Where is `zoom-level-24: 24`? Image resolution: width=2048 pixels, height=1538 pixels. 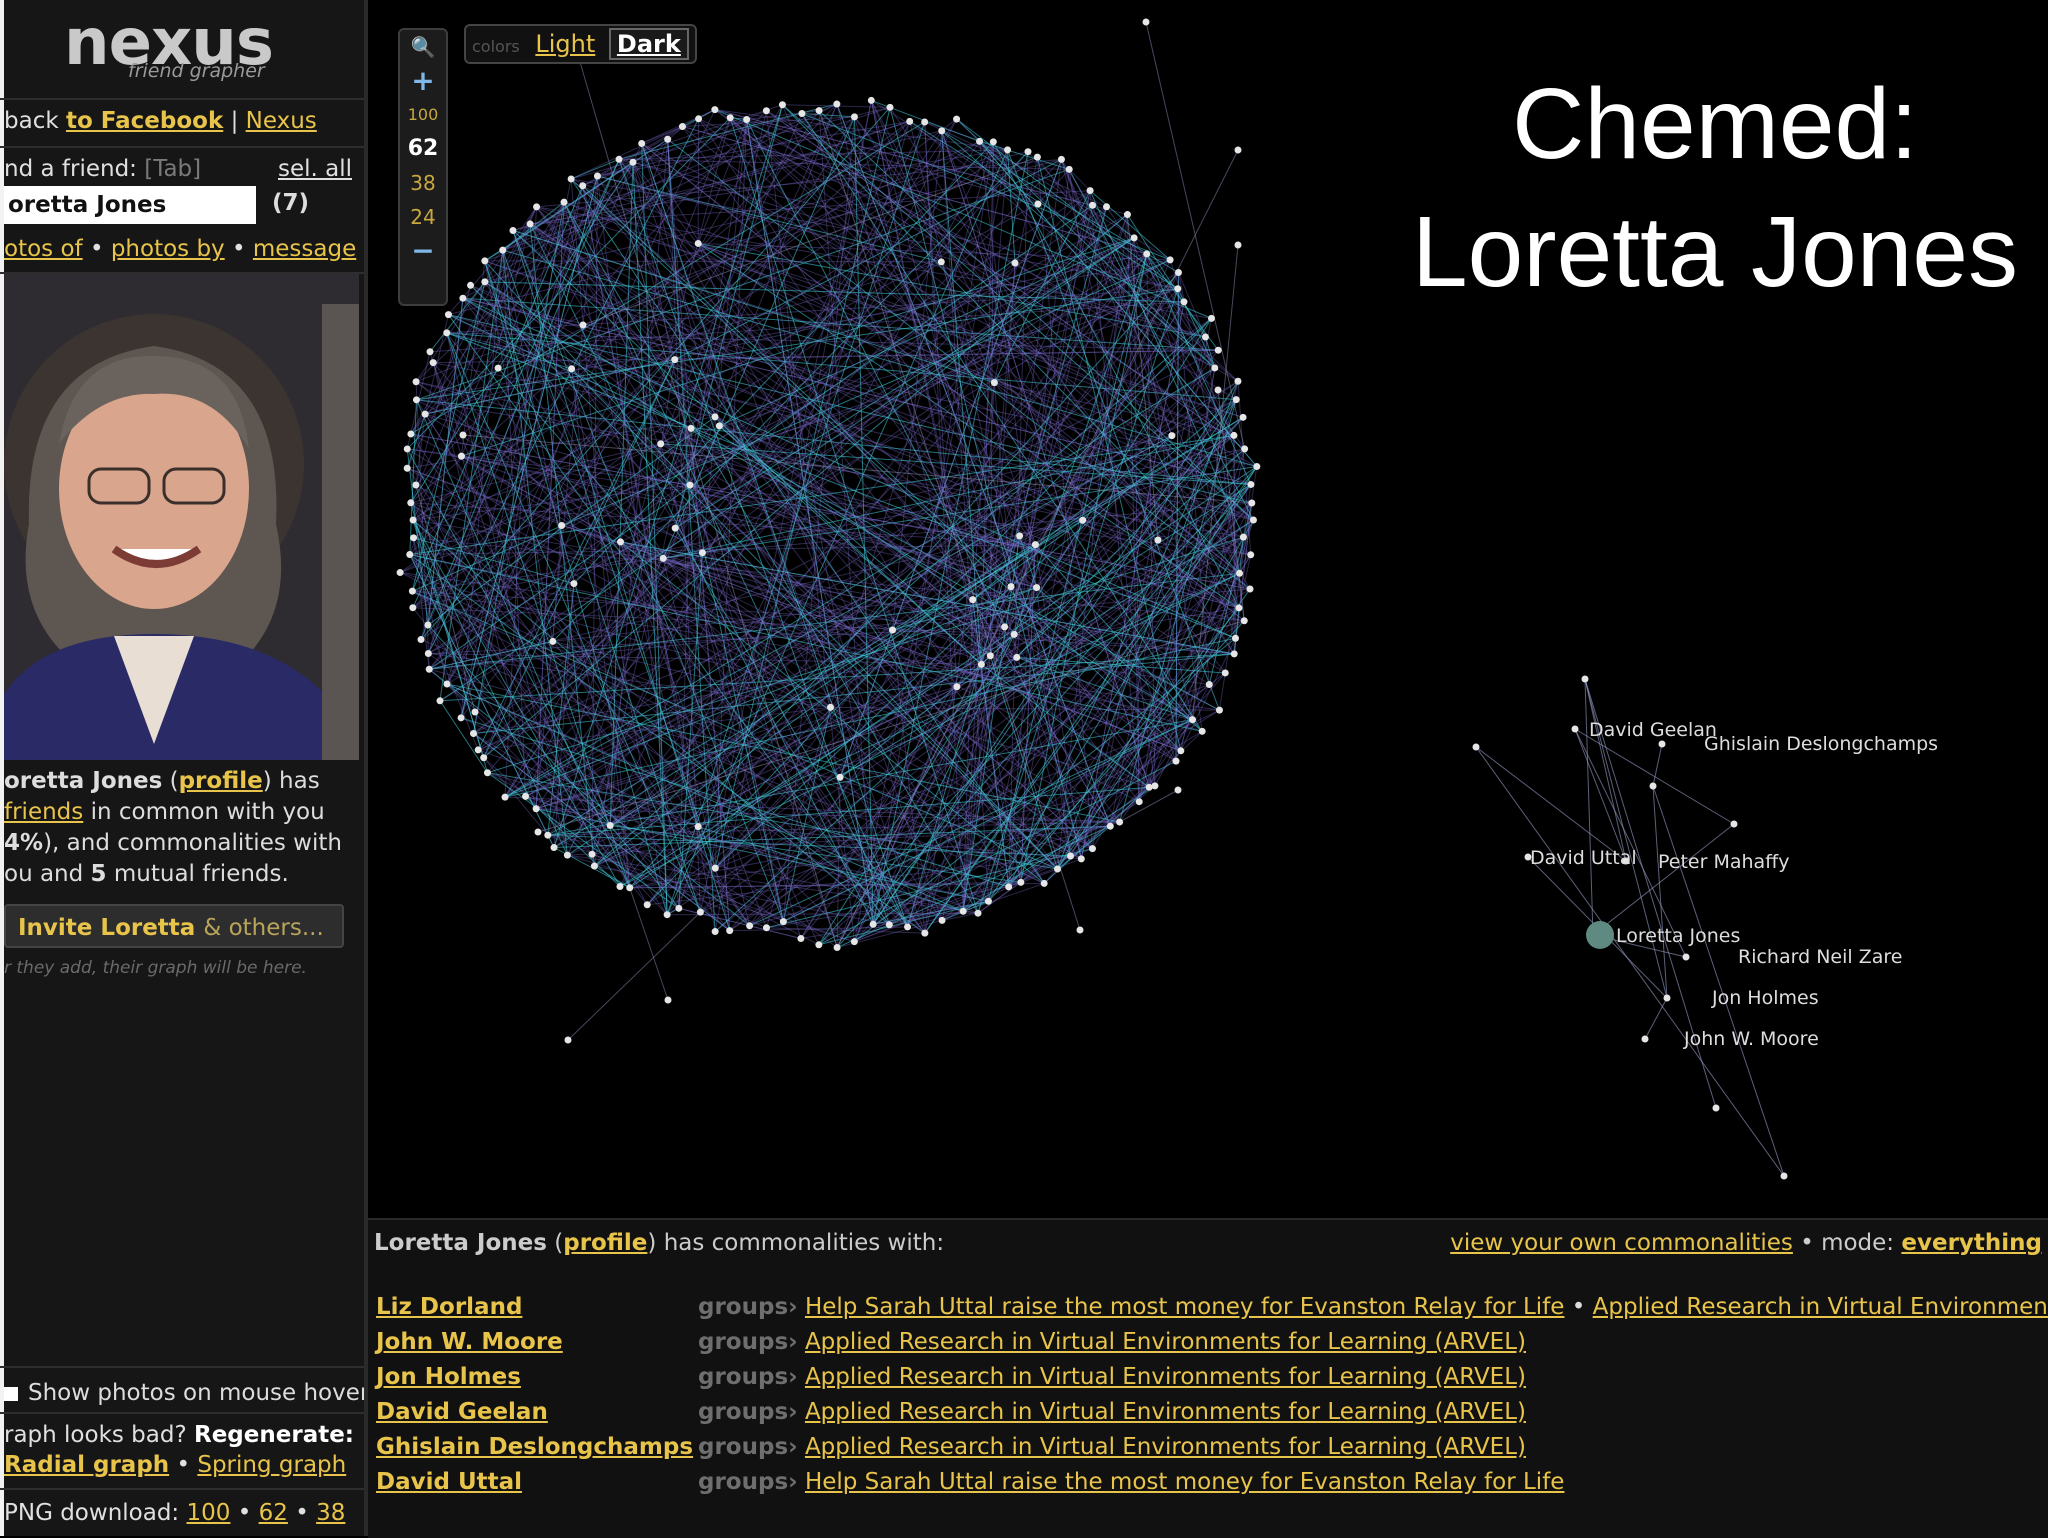 zoom-level-24: 24 is located at coordinates (423, 217).